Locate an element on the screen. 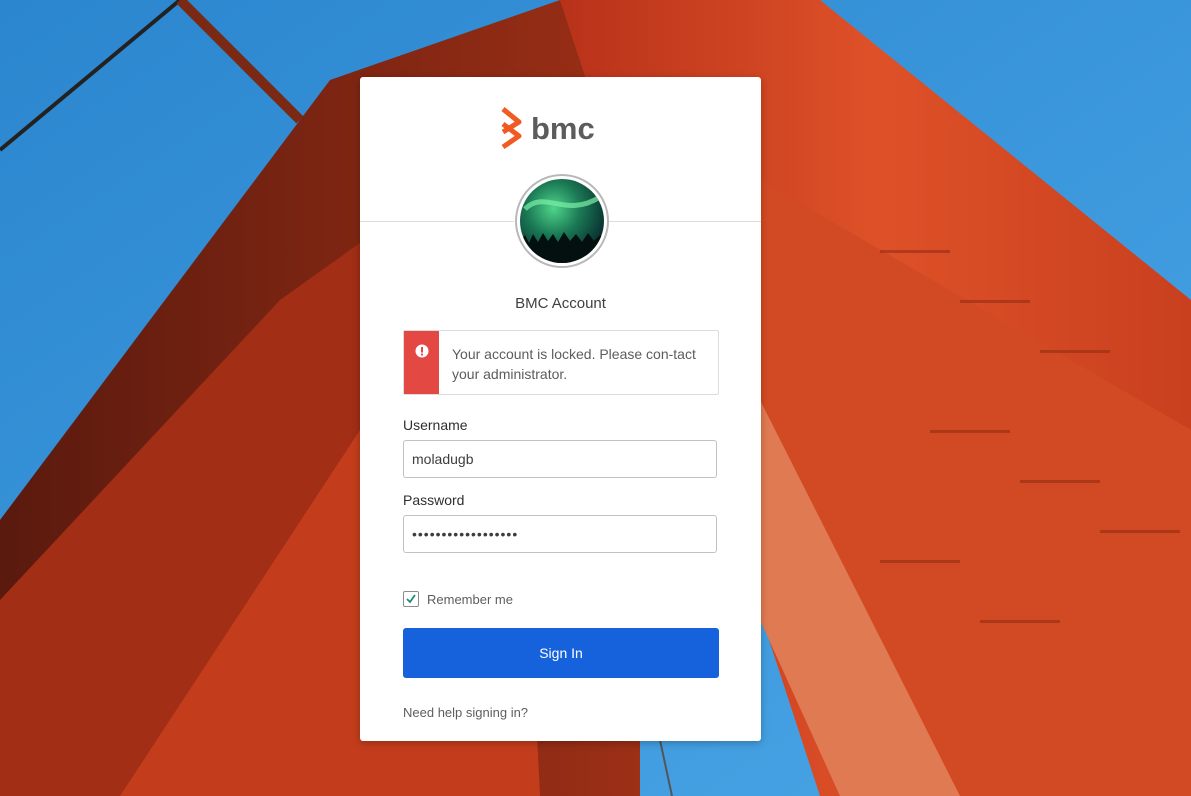 The image size is (1191, 796). remember-checkbox is located at coordinates (411, 599).